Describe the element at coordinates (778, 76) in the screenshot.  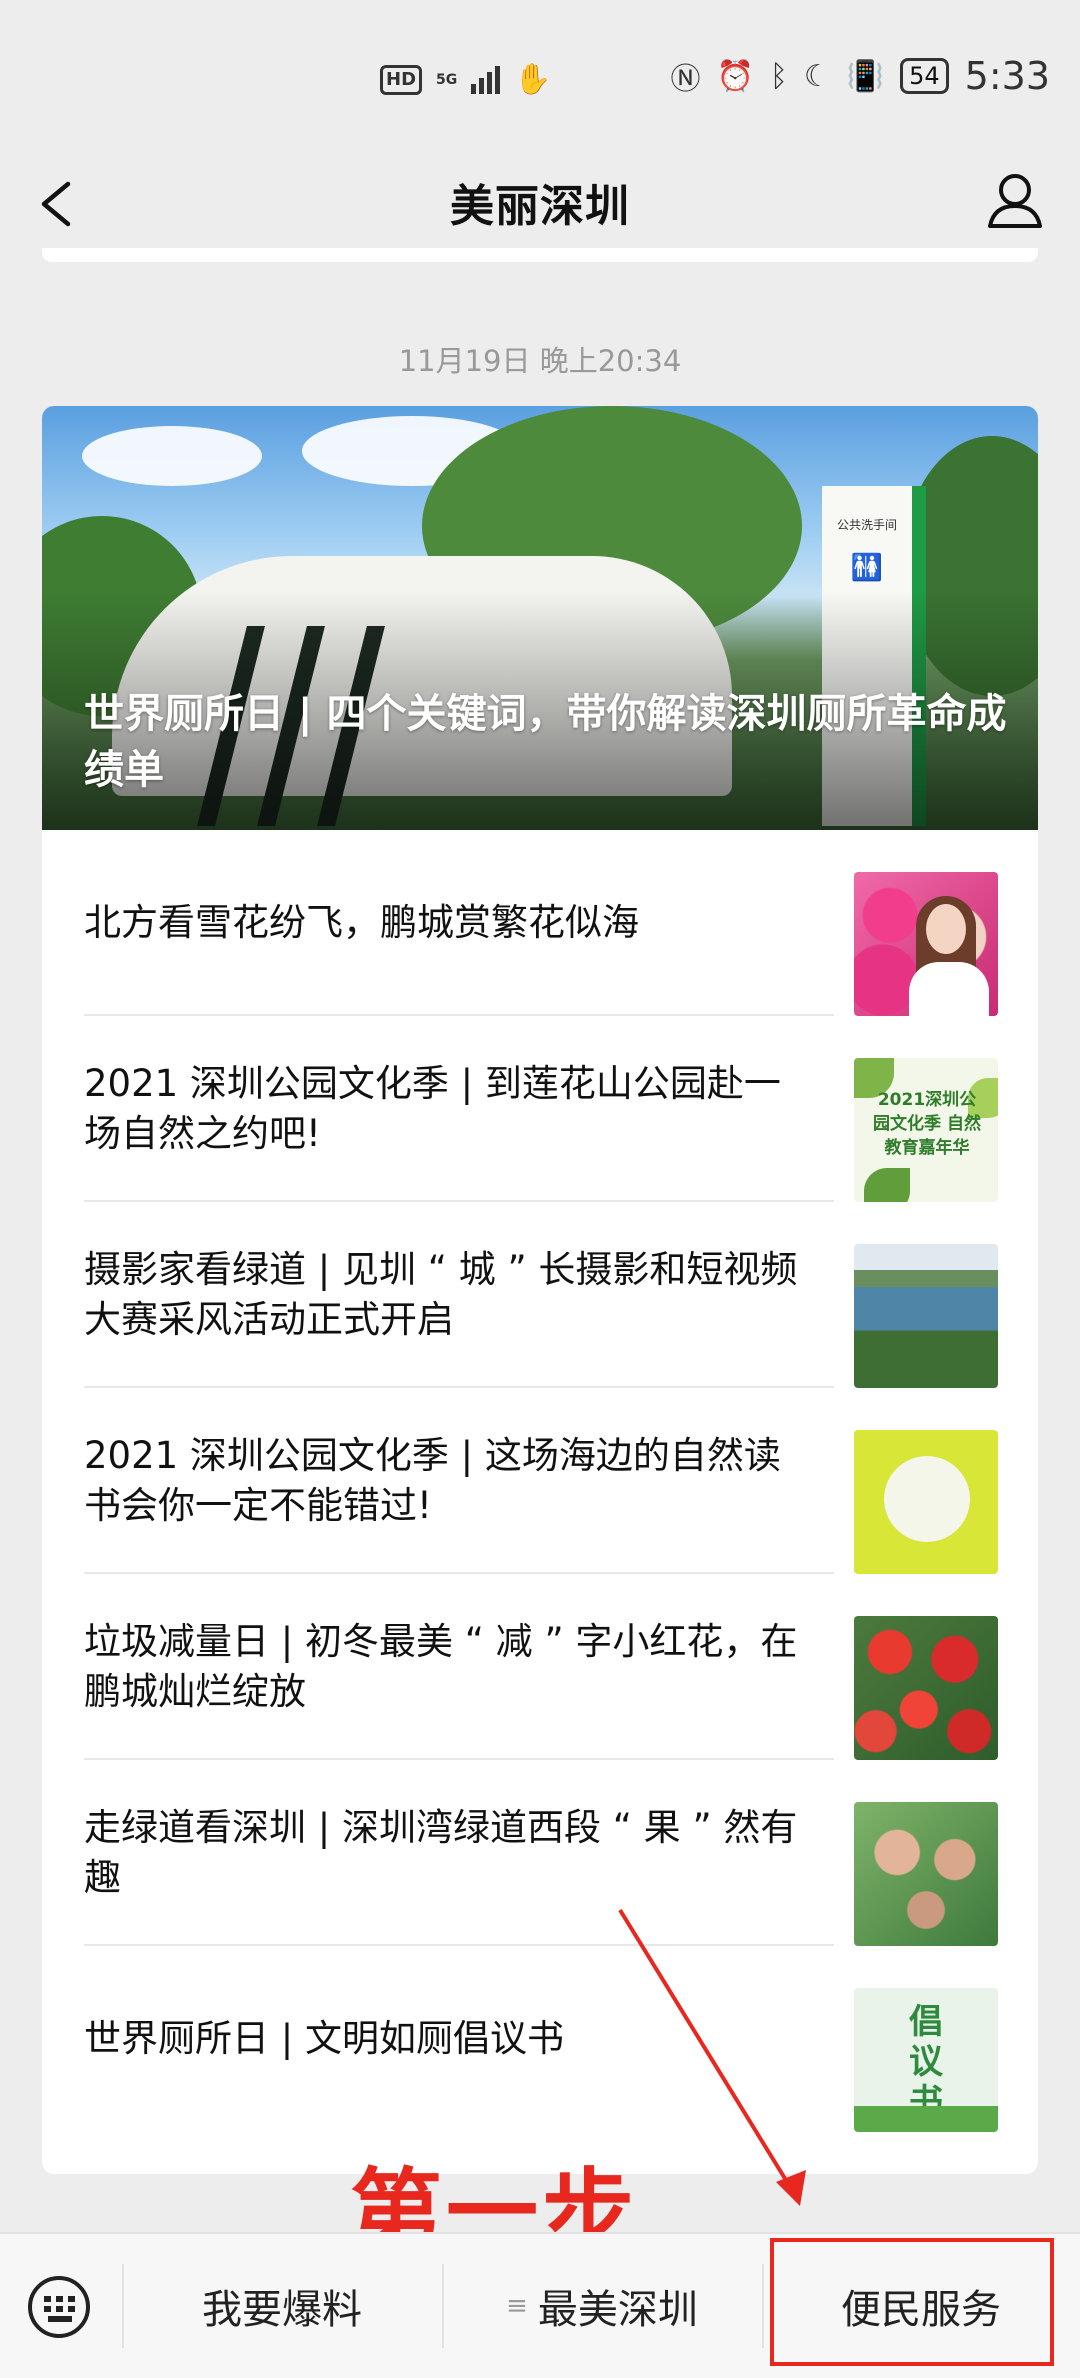
I see `bluetooth-icon: ᛒ` at that location.